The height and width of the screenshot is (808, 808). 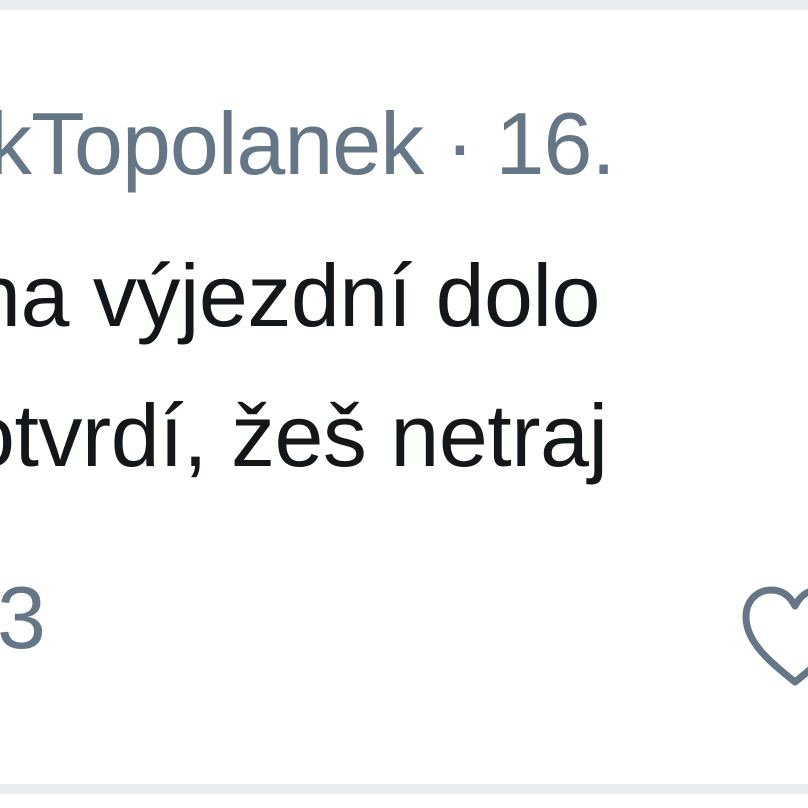 I want to click on tweet-date: 16., so click(x=556, y=143).